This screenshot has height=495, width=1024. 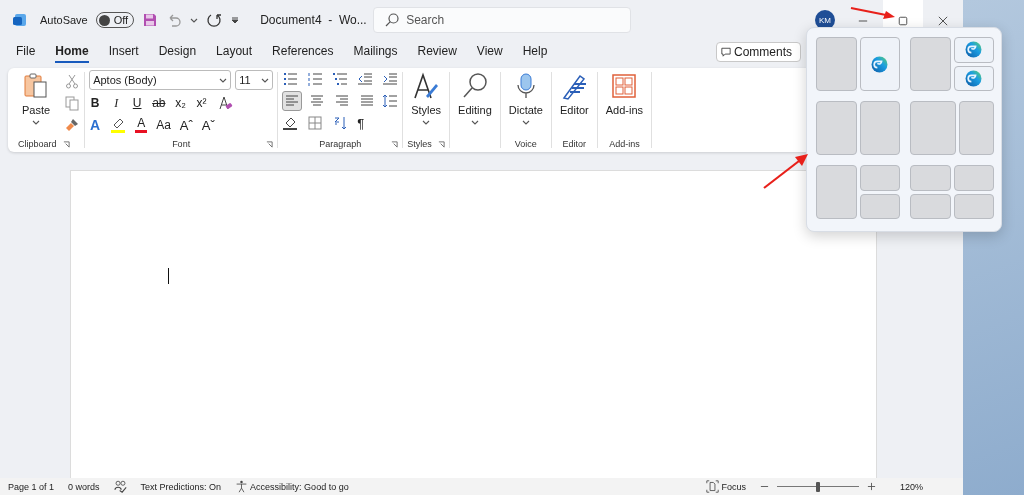 I want to click on proofing-icon, so click(x=120, y=486).